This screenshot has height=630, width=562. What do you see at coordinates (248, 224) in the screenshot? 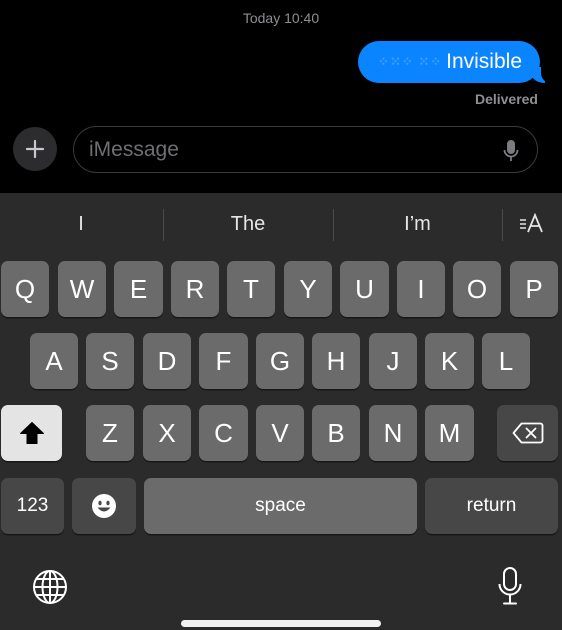
I see `suggestion-2: The` at bounding box center [248, 224].